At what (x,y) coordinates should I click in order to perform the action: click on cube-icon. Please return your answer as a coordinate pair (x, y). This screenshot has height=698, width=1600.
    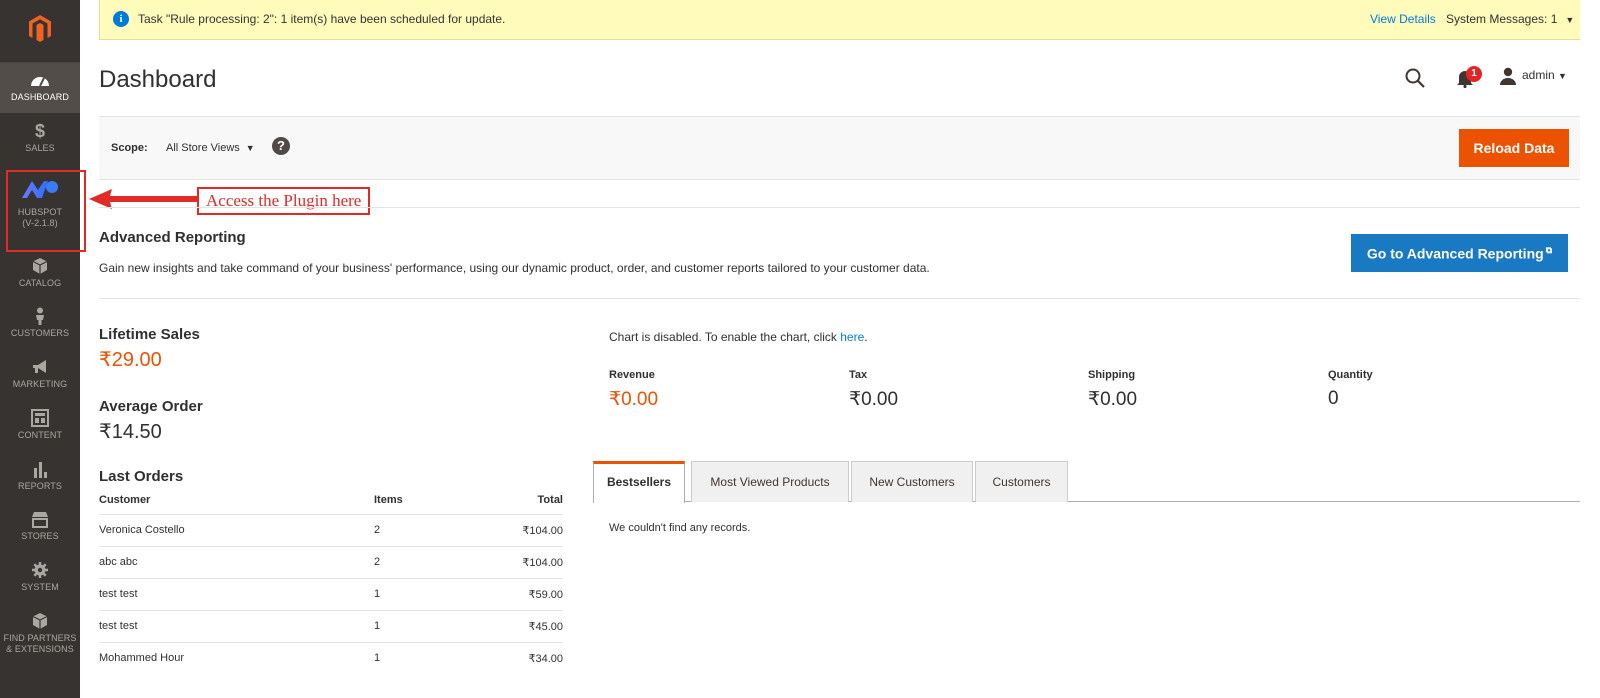
    Looking at the image, I should click on (40, 621).